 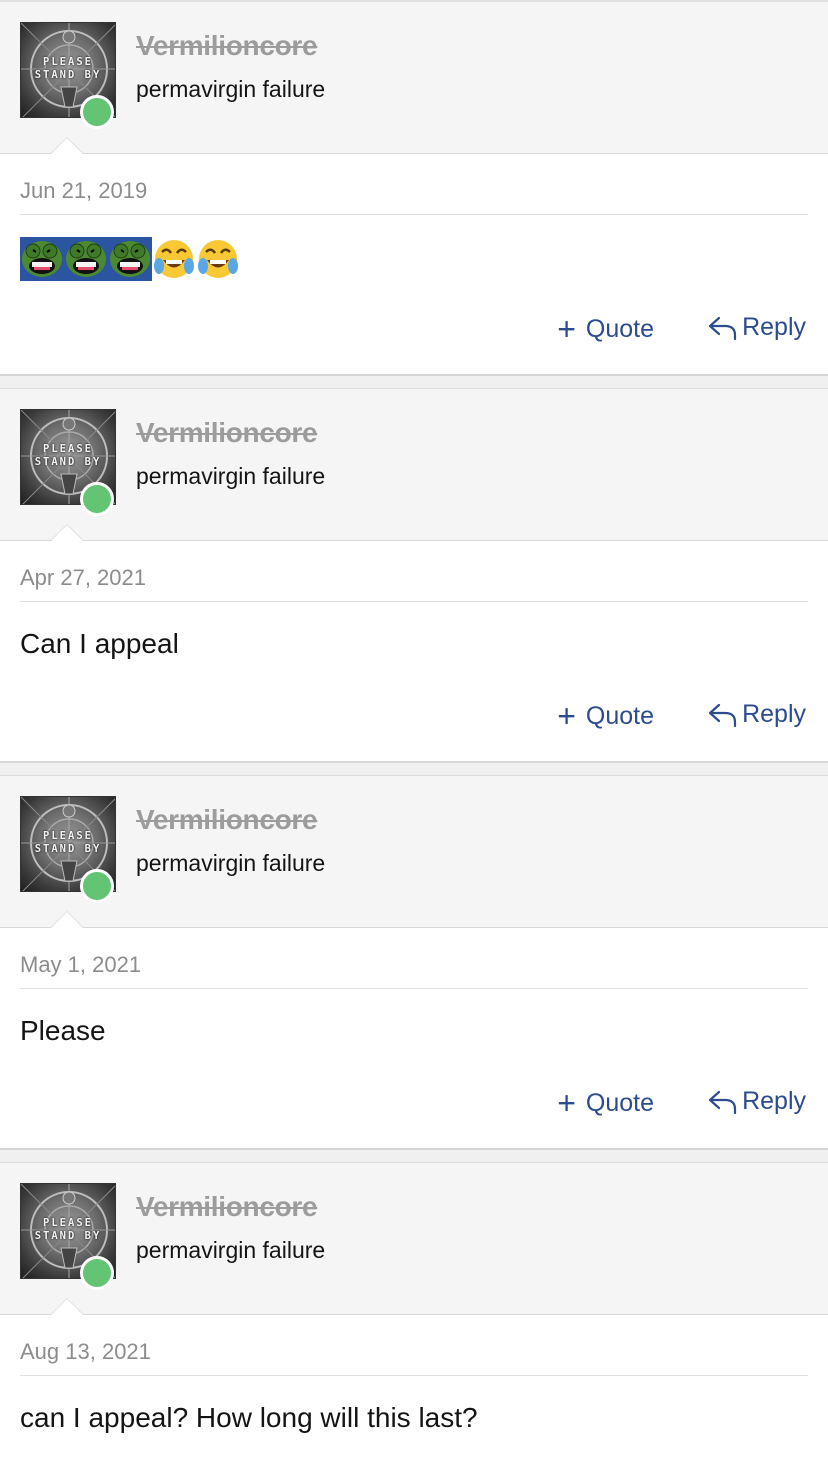 I want to click on post-date: Aug 13, 2021, so click(x=414, y=1345).